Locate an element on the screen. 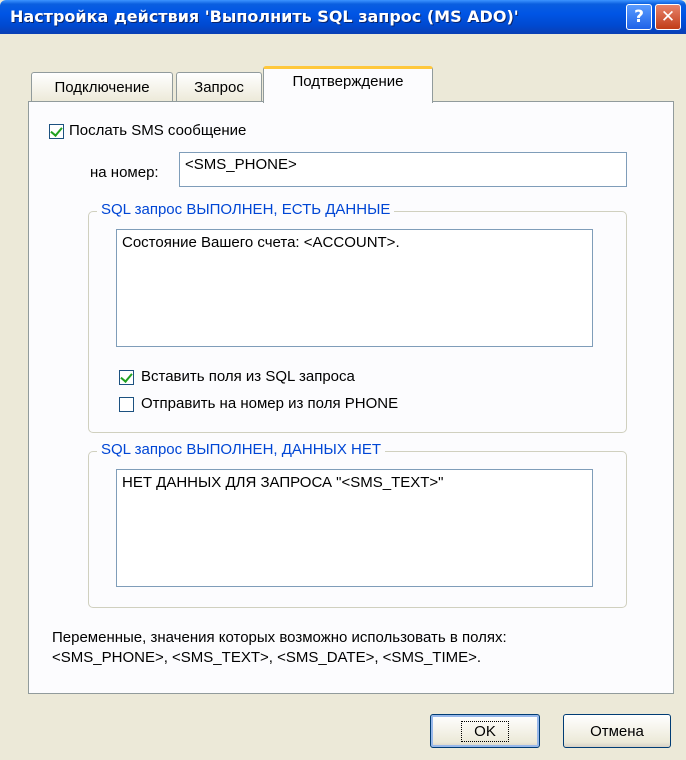  cancel-button: Отмена is located at coordinates (617, 731).